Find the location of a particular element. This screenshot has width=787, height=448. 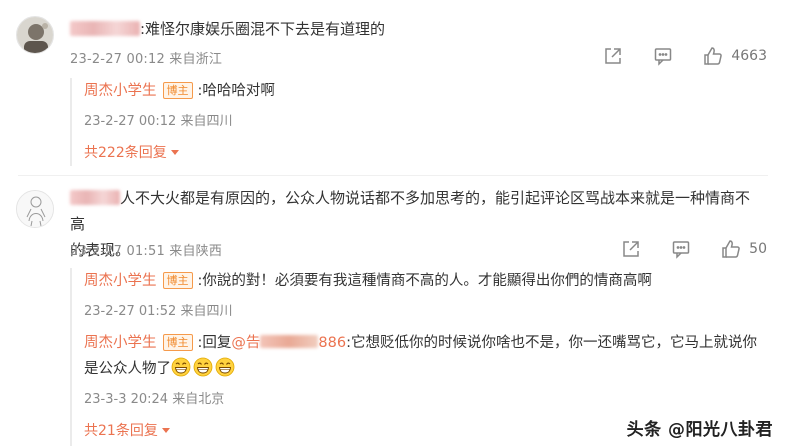

watermark: 头条 @阳光八卦君 is located at coordinates (699, 430).